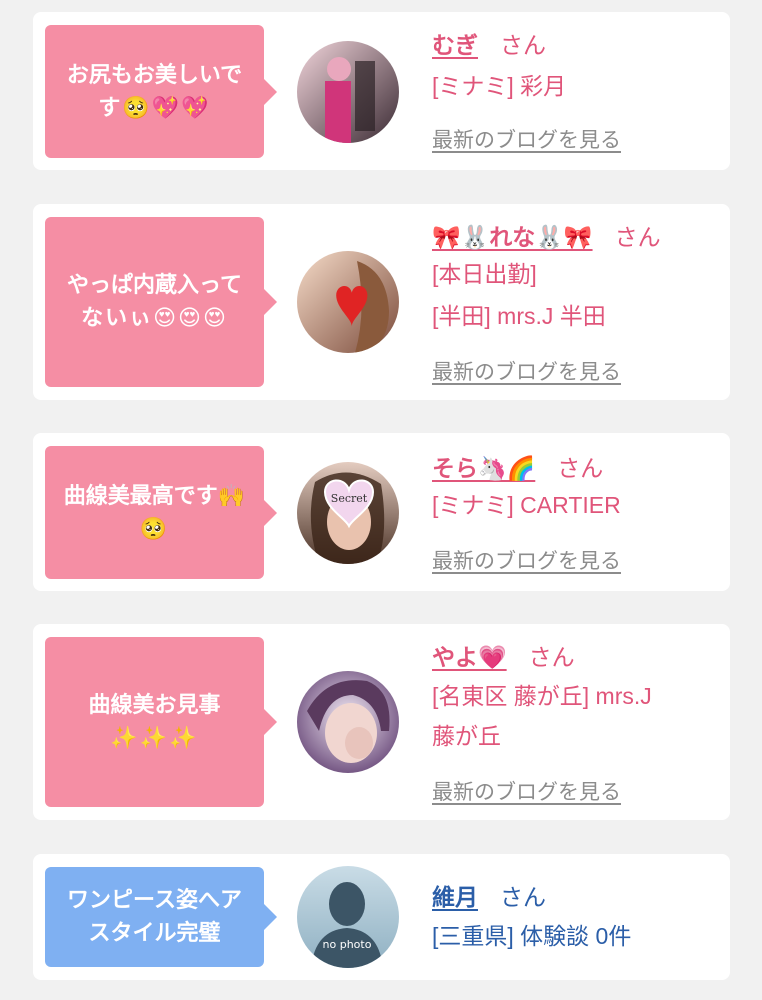  I want to click on shop-line: [名東区 藤が丘] mrs.J, so click(542, 696).